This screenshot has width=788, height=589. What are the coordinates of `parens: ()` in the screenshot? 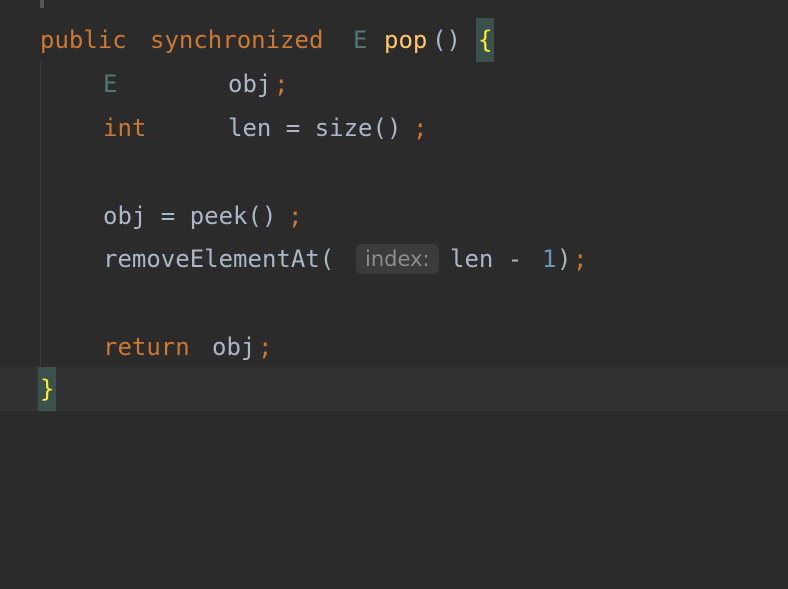 It's located at (446, 40).